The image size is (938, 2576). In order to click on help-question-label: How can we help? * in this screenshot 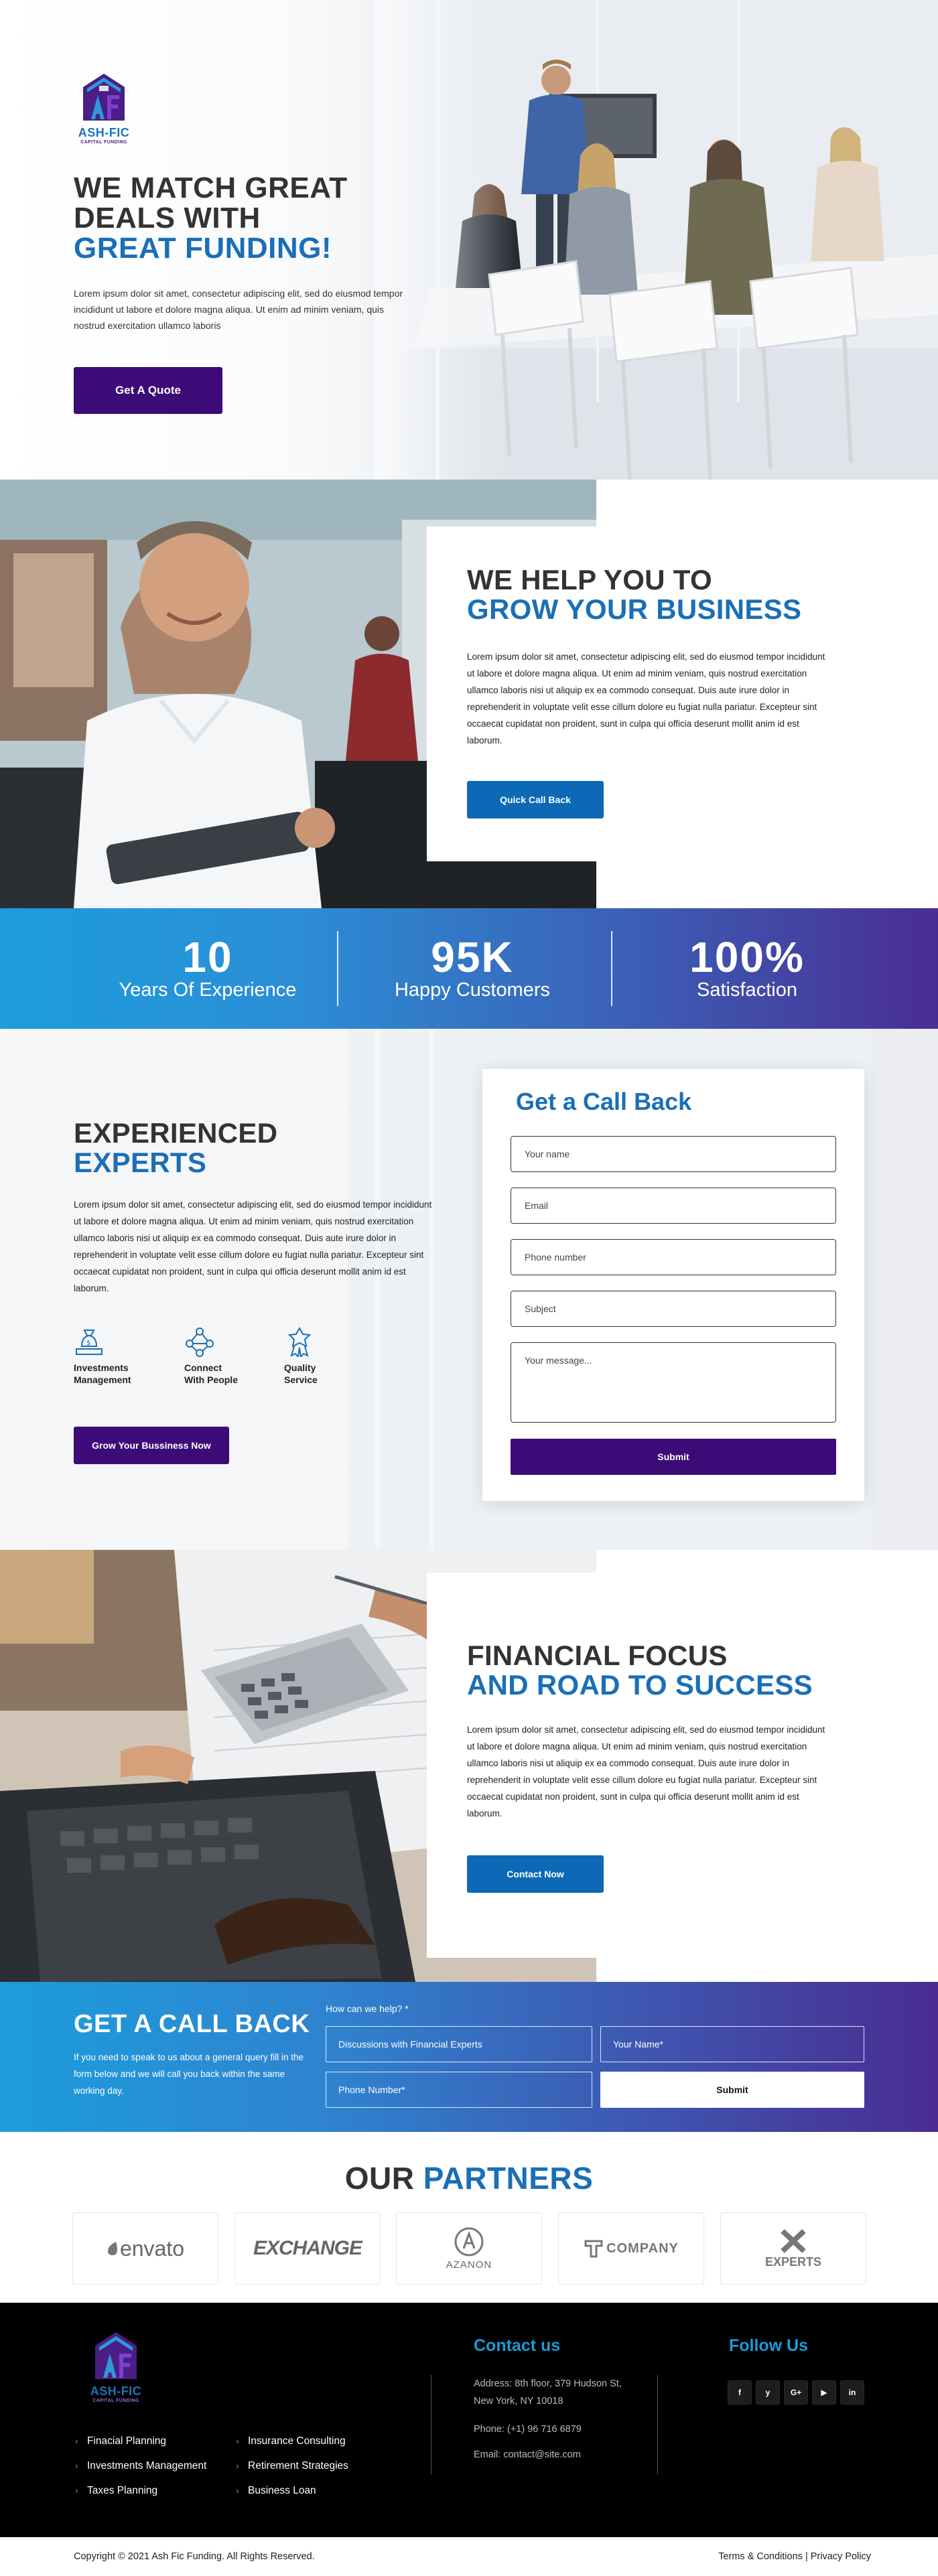, I will do `click(368, 2008)`.